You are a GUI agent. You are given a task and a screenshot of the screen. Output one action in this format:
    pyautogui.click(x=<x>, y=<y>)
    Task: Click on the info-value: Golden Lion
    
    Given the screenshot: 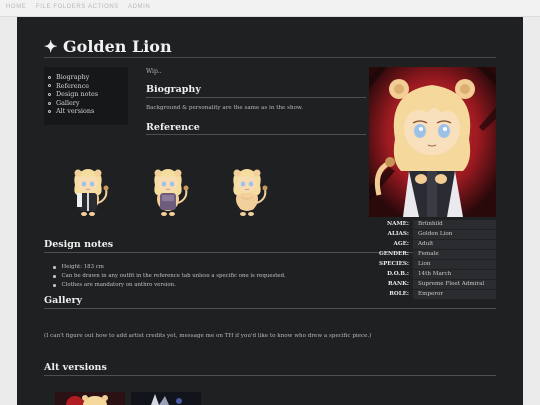 What is the action you would take?
    pyautogui.click(x=454, y=234)
    